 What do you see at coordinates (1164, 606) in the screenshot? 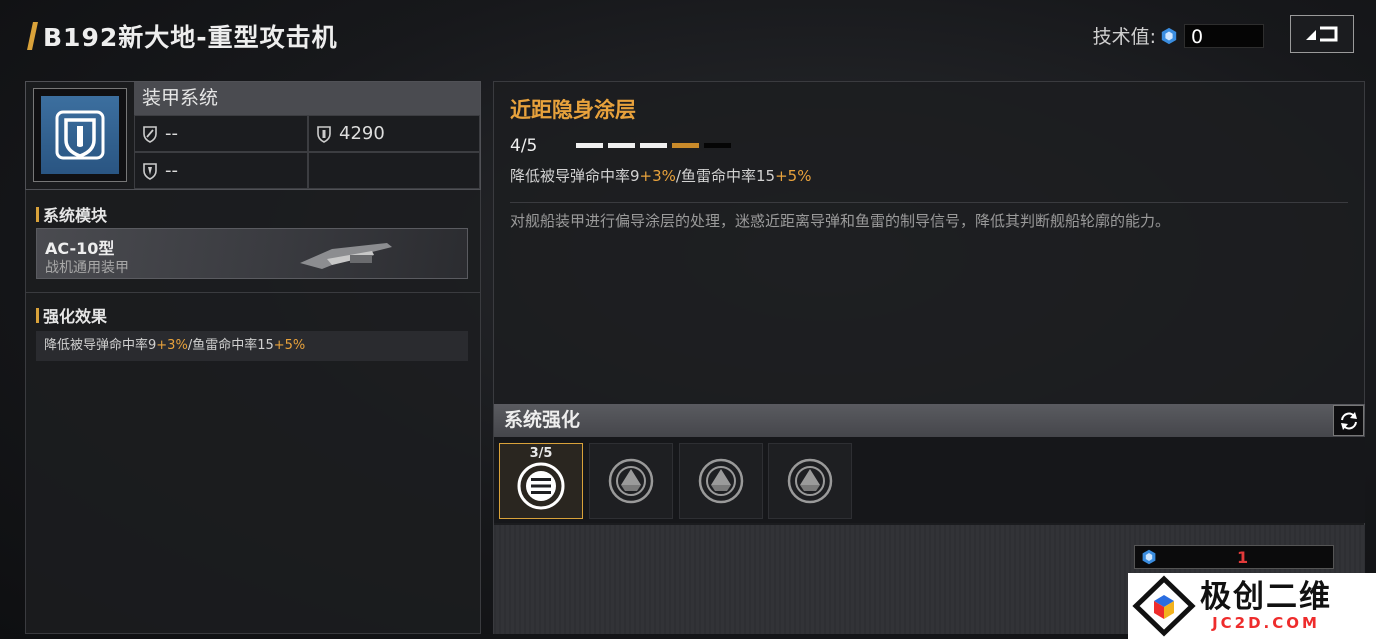
I see `jc2d-logo-icon` at bounding box center [1164, 606].